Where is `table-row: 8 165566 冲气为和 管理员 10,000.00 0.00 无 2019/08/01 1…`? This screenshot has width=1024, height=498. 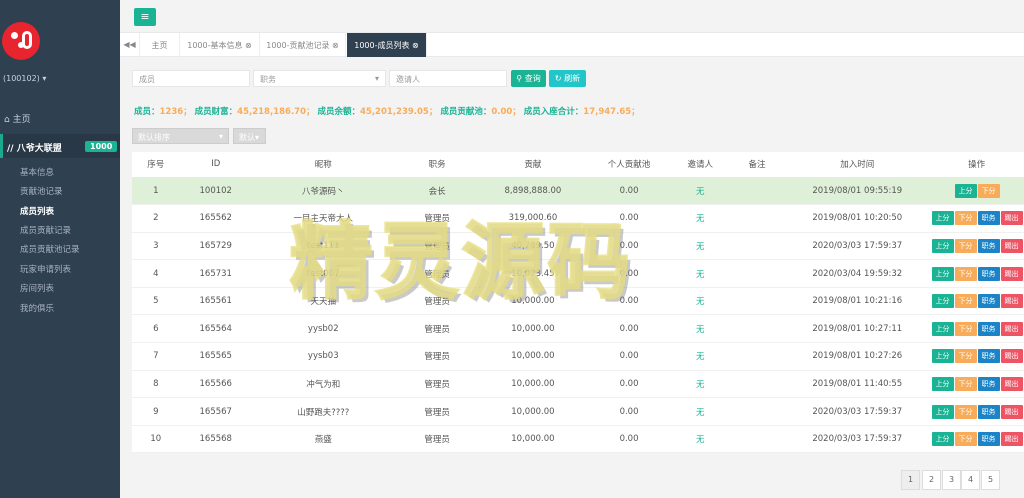 table-row: 8 165566 冲气为和 管理员 10,000.00 0.00 无 2019/08/01 1… is located at coordinates (578, 384).